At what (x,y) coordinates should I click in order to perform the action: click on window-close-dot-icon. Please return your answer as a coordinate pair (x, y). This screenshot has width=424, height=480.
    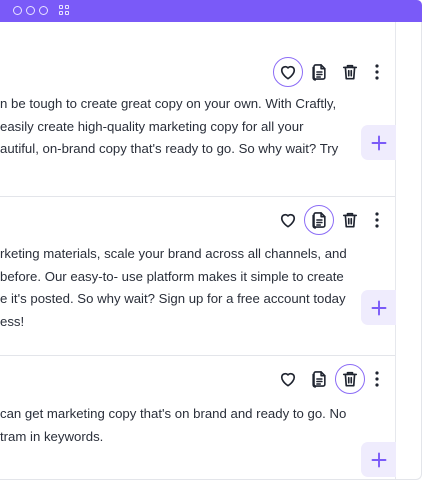
    Looking at the image, I should click on (17, 10).